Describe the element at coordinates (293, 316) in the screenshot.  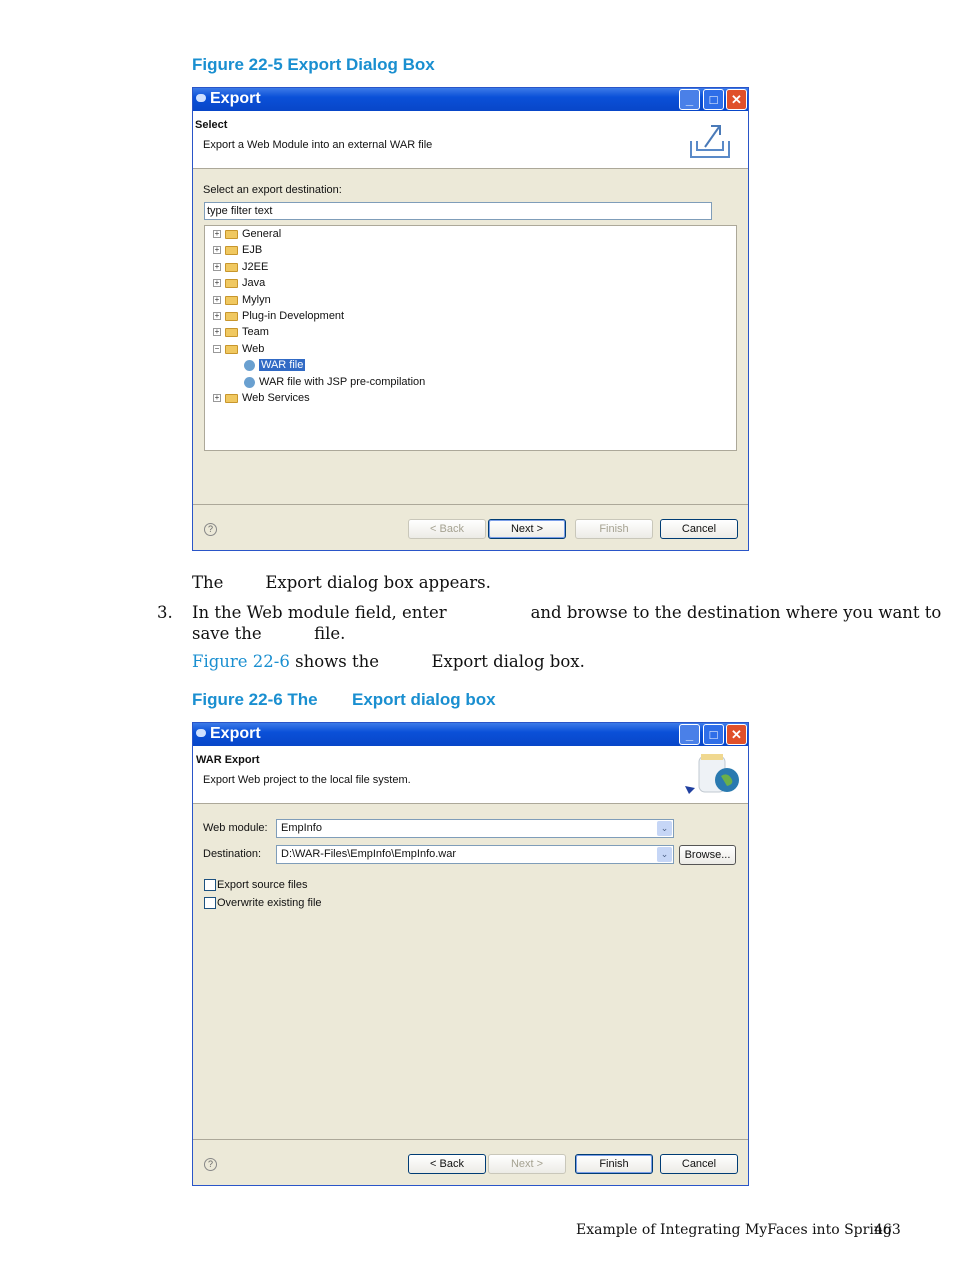
I see `tree-label: Plug-in Development` at that location.